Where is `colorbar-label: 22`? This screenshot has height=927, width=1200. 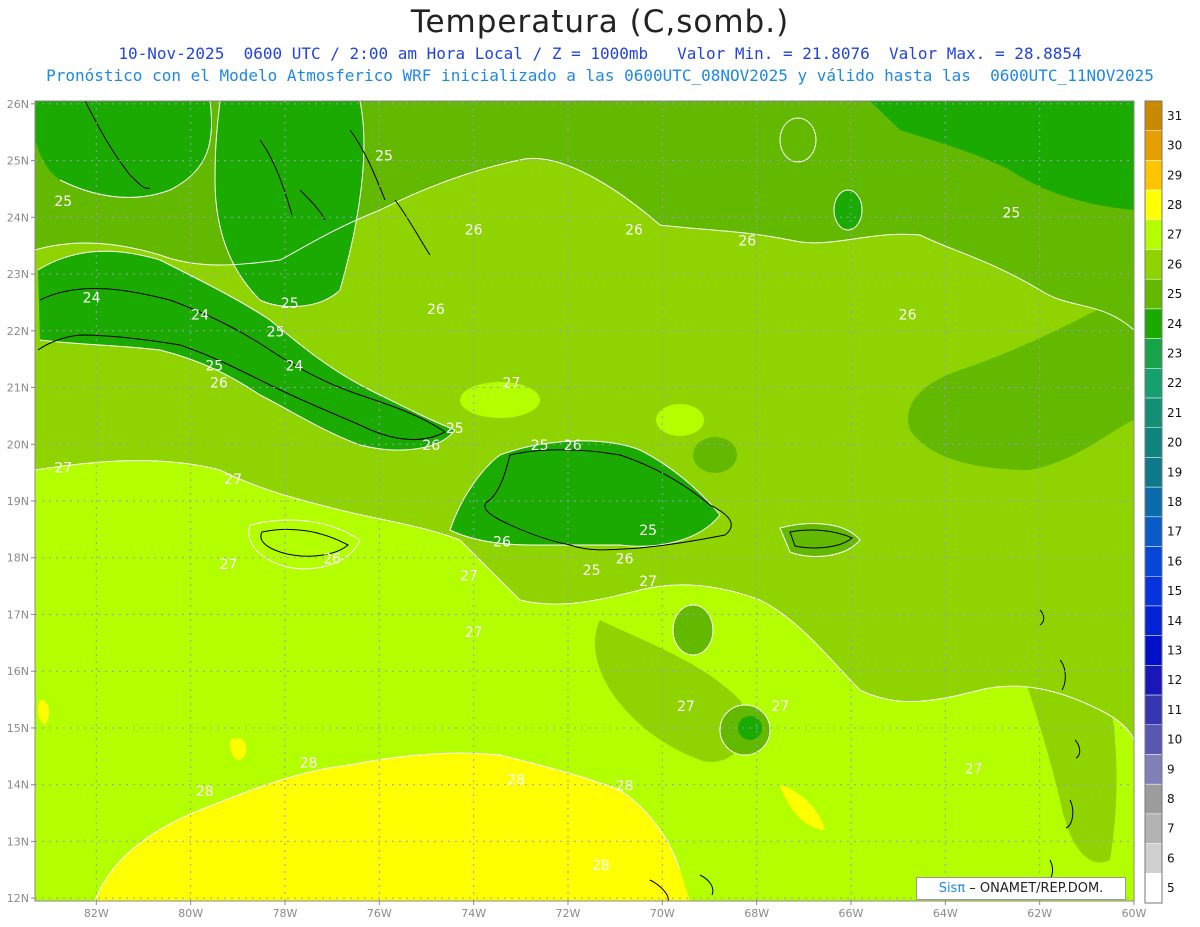
colorbar-label: 22 is located at coordinates (1174, 383).